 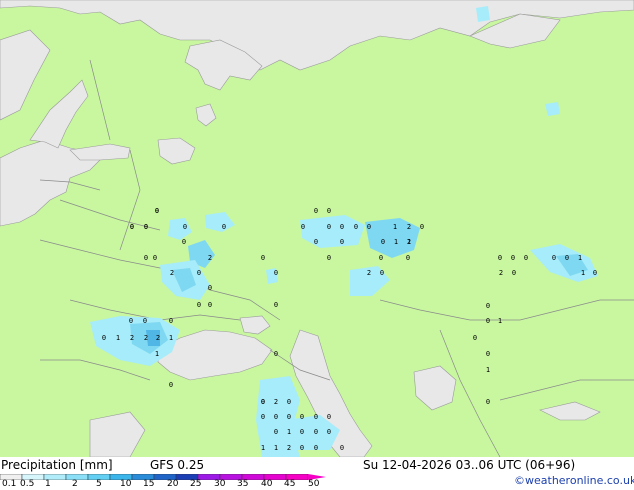 I want to click on scale-tick-label: 50, so click(x=314, y=484).